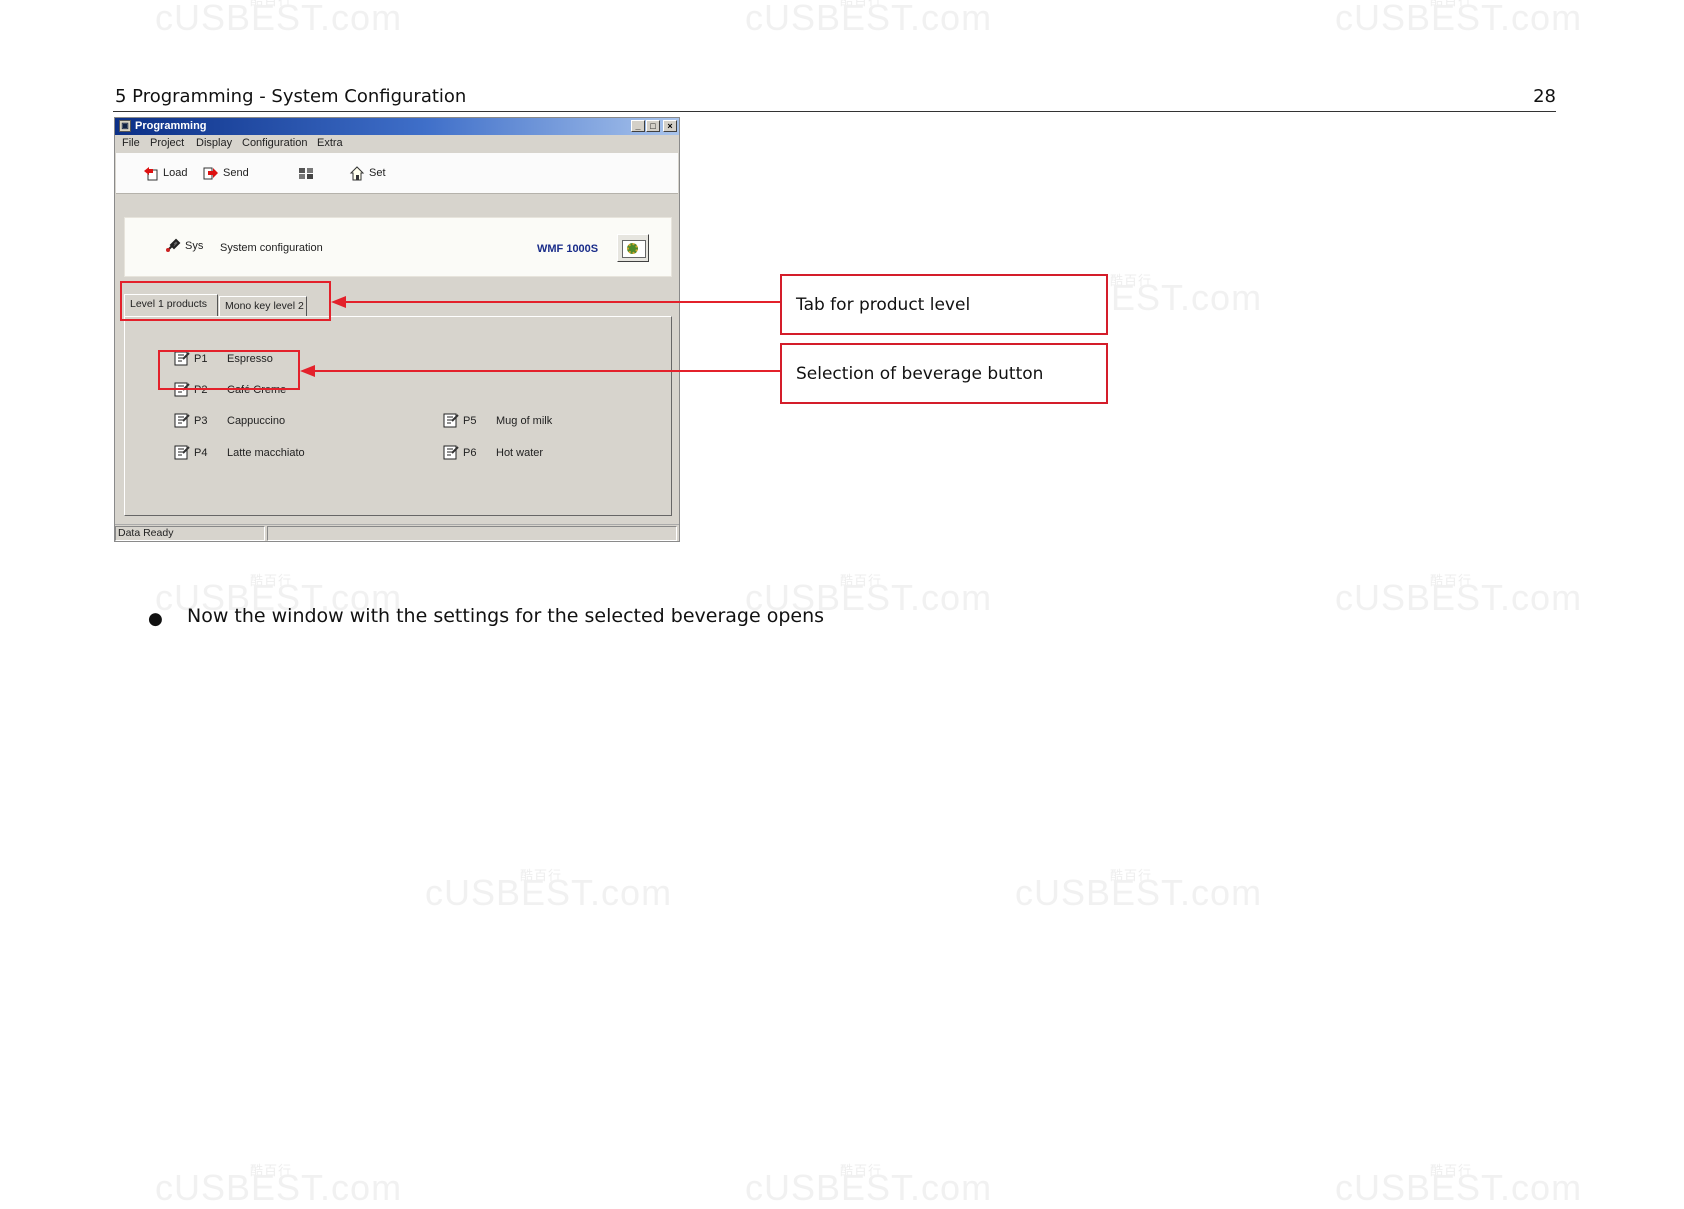 The image size is (1684, 1209). I want to click on callout-text: Tab for product level, so click(883, 304).